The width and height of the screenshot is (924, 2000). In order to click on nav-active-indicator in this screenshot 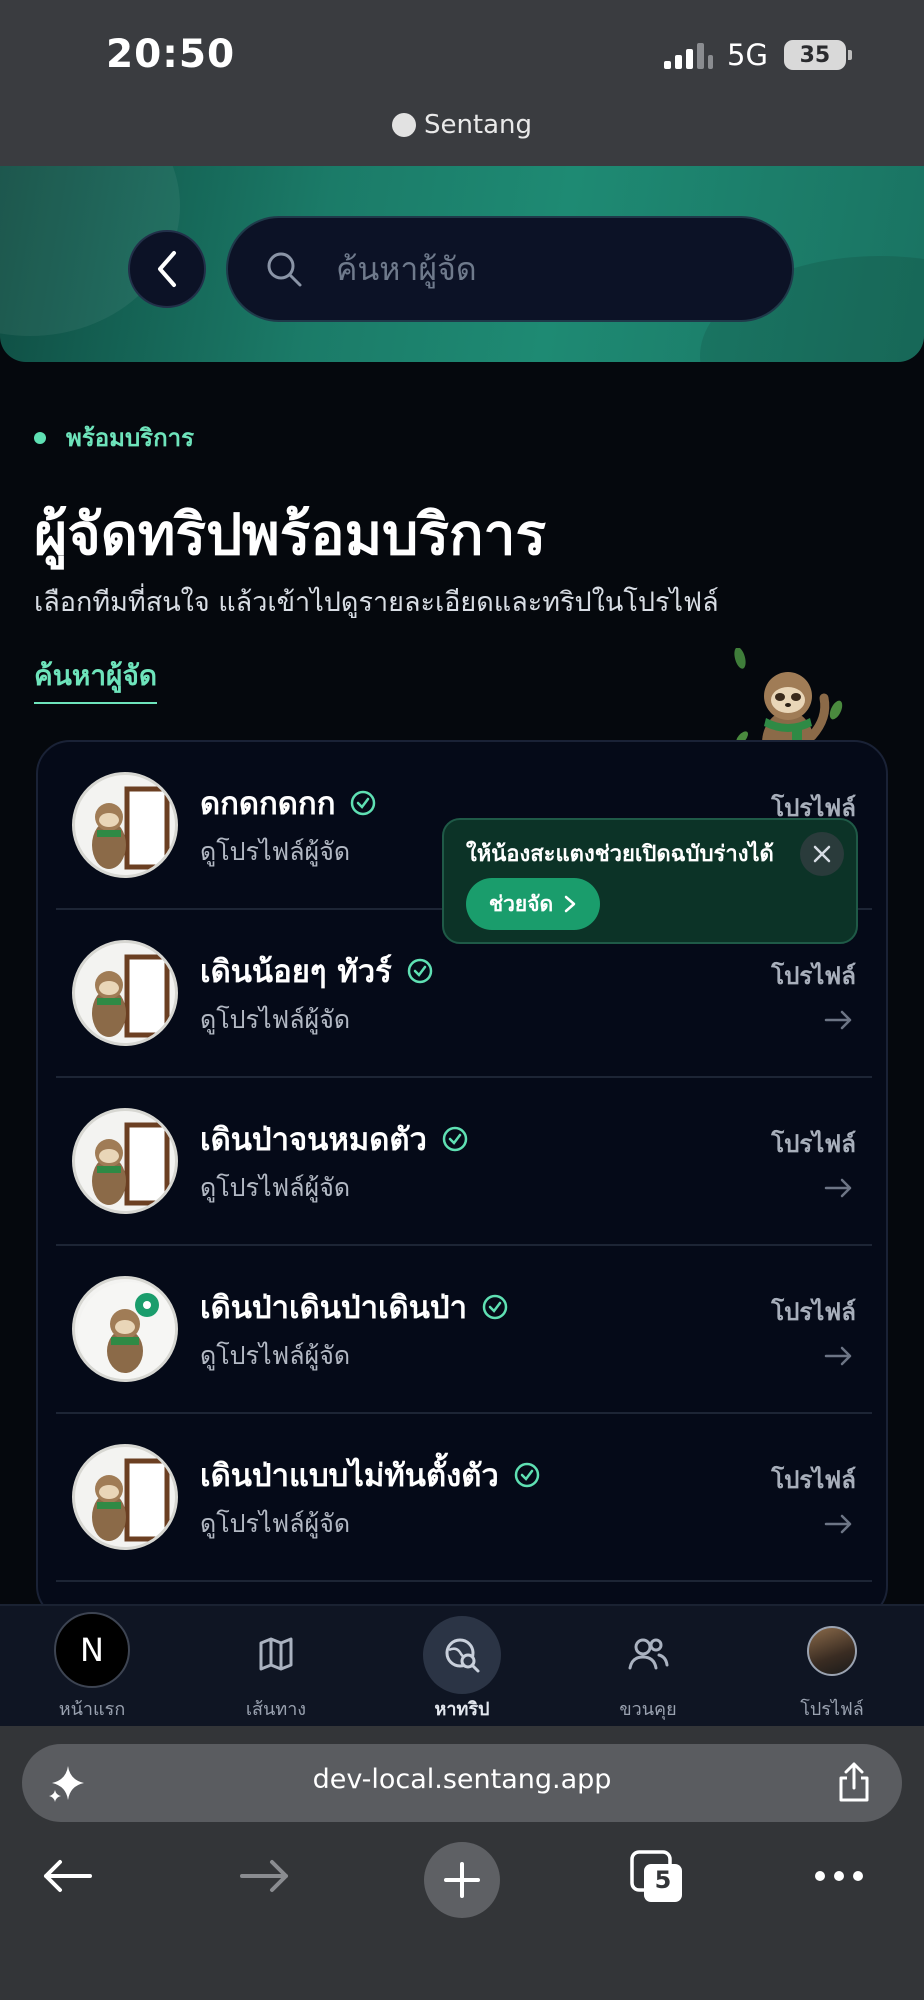, I will do `click(462, 1655)`.